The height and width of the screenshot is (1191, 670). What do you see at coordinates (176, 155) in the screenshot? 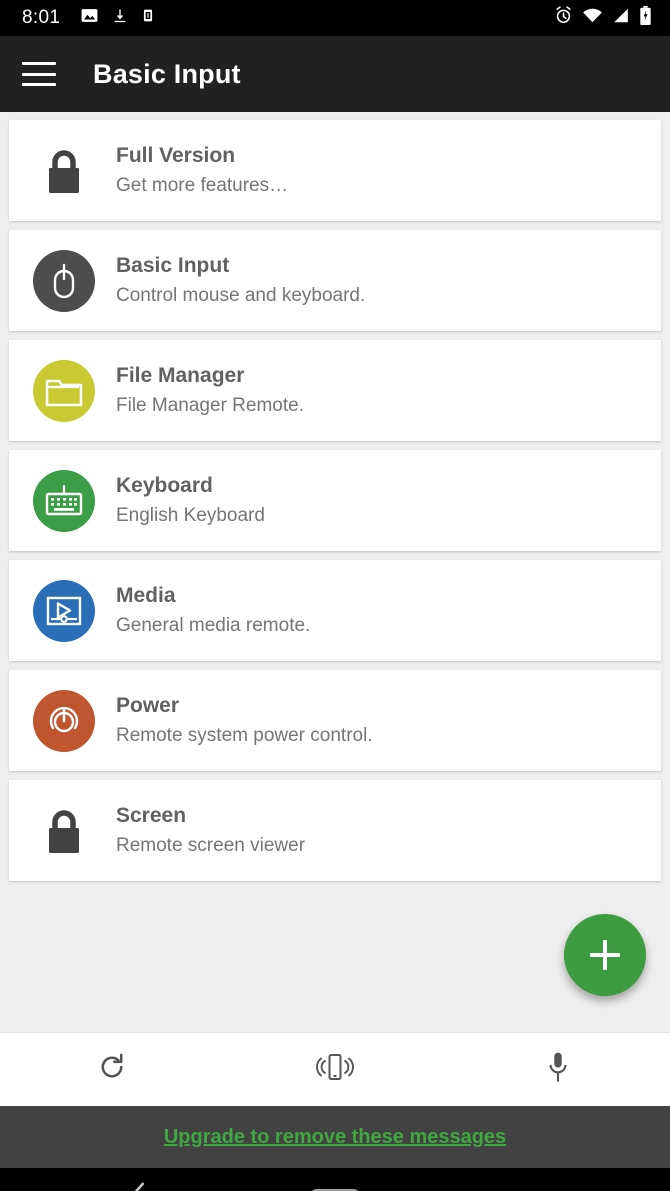
I see `list-item-title: Full Version` at bounding box center [176, 155].